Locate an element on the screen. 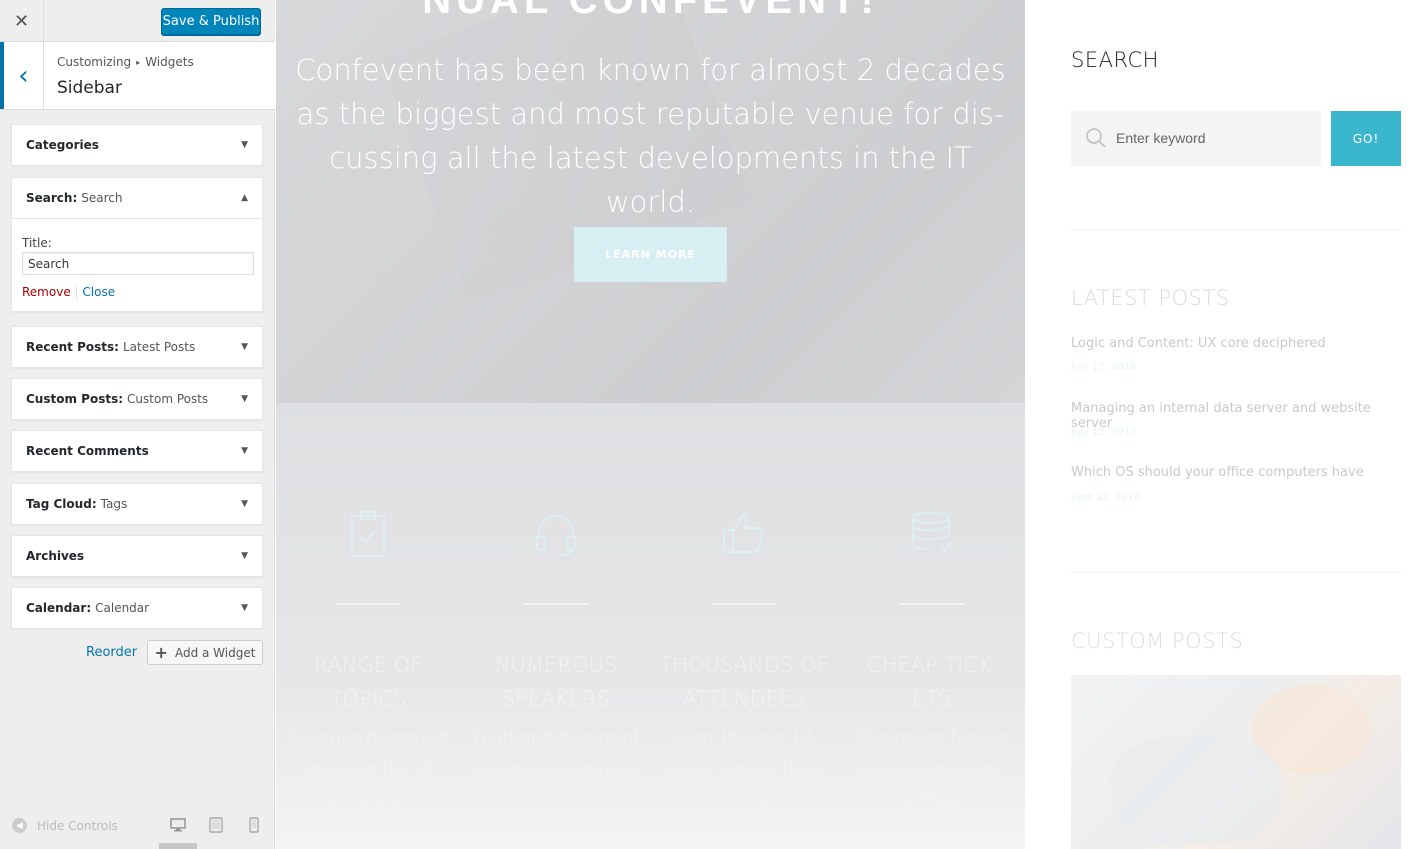  caret-up-icon: ▲ is located at coordinates (244, 198).